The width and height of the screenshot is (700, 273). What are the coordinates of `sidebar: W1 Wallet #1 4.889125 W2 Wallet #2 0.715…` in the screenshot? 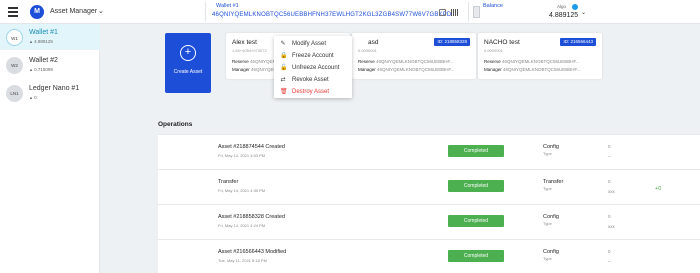 It's located at (50, 148).